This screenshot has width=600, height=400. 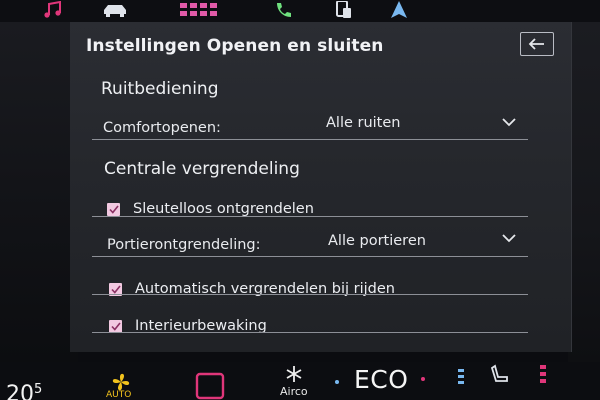 I want to click on door-unlock-select: Alle portieren, so click(x=377, y=241).